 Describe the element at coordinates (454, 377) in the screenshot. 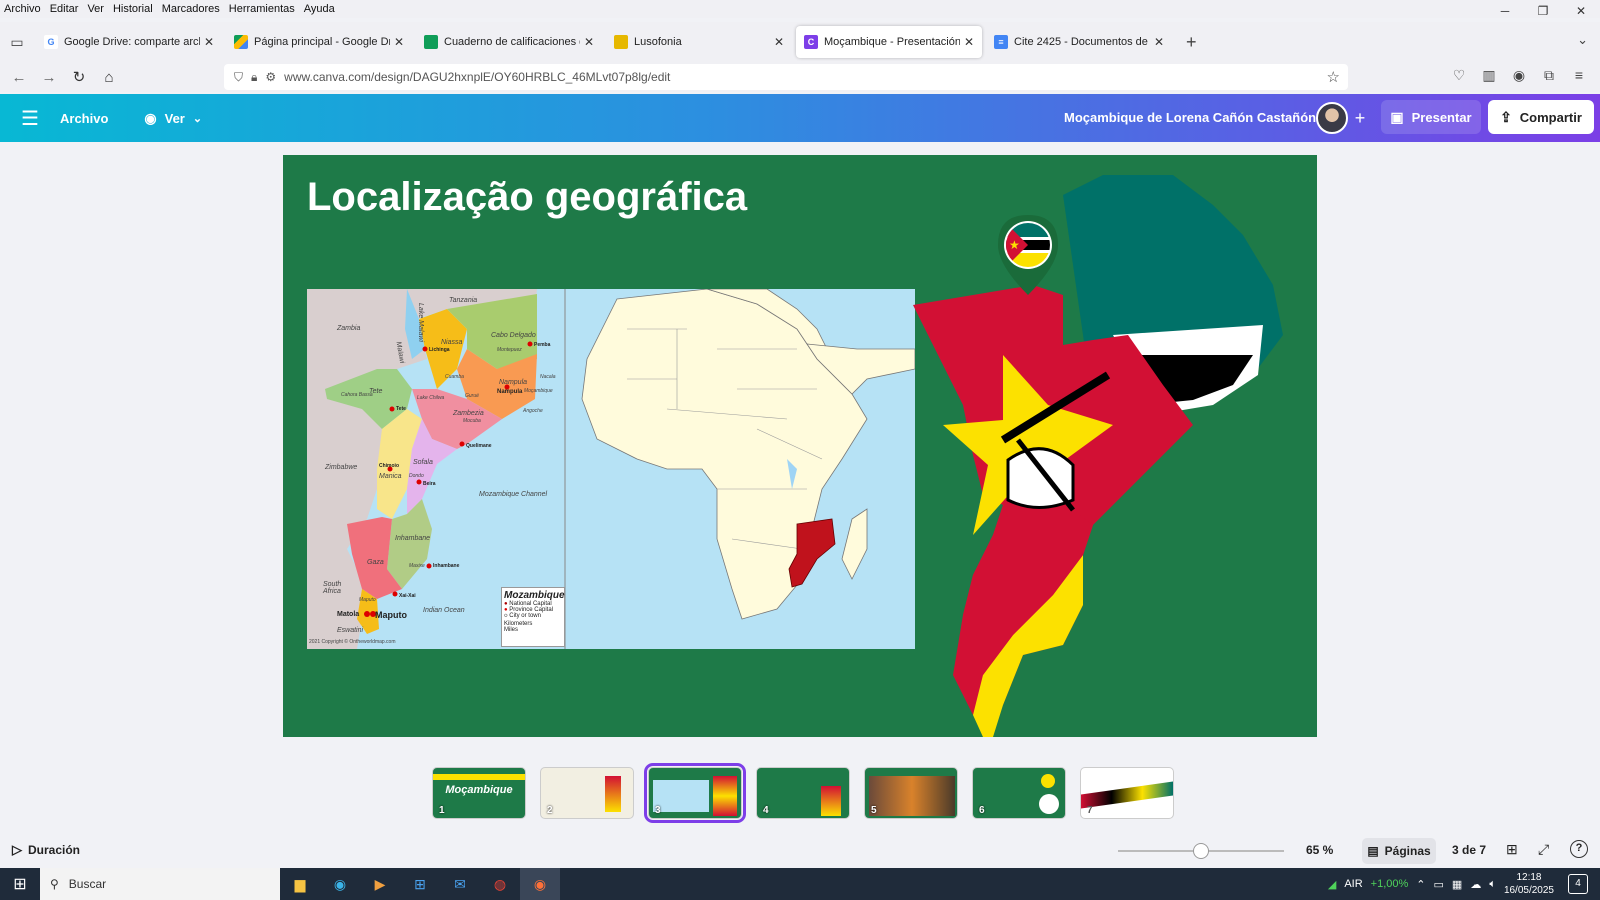

I see `map-label: Cuamba` at that location.